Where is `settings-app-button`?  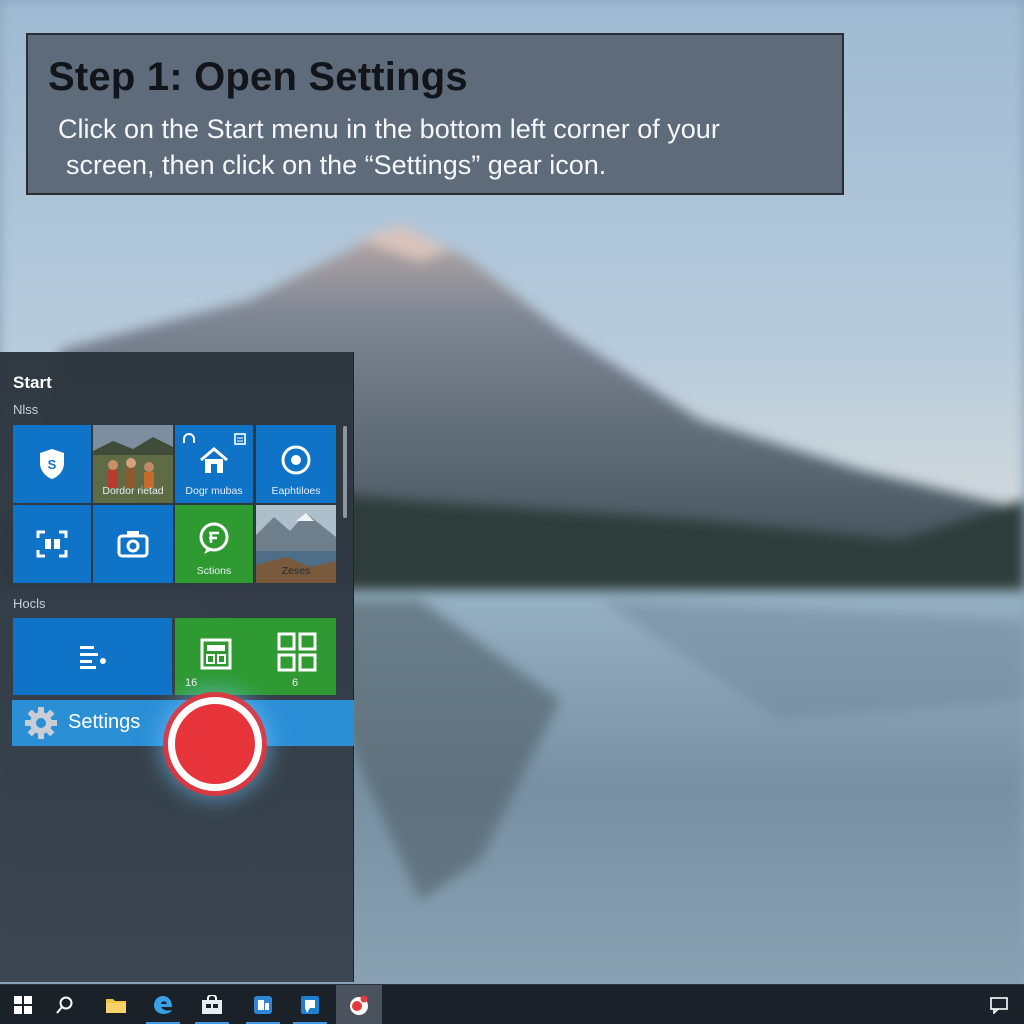
settings-app-button is located at coordinates (359, 1004).